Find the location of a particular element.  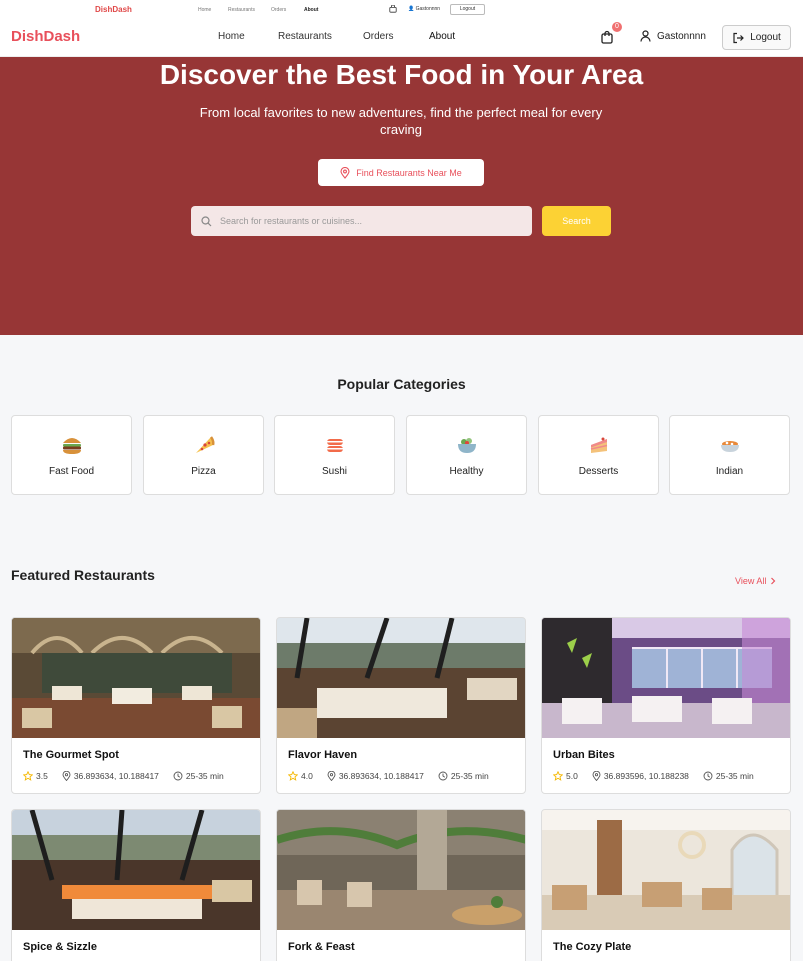

category-card-healthy: Healthy is located at coordinates (466, 455).